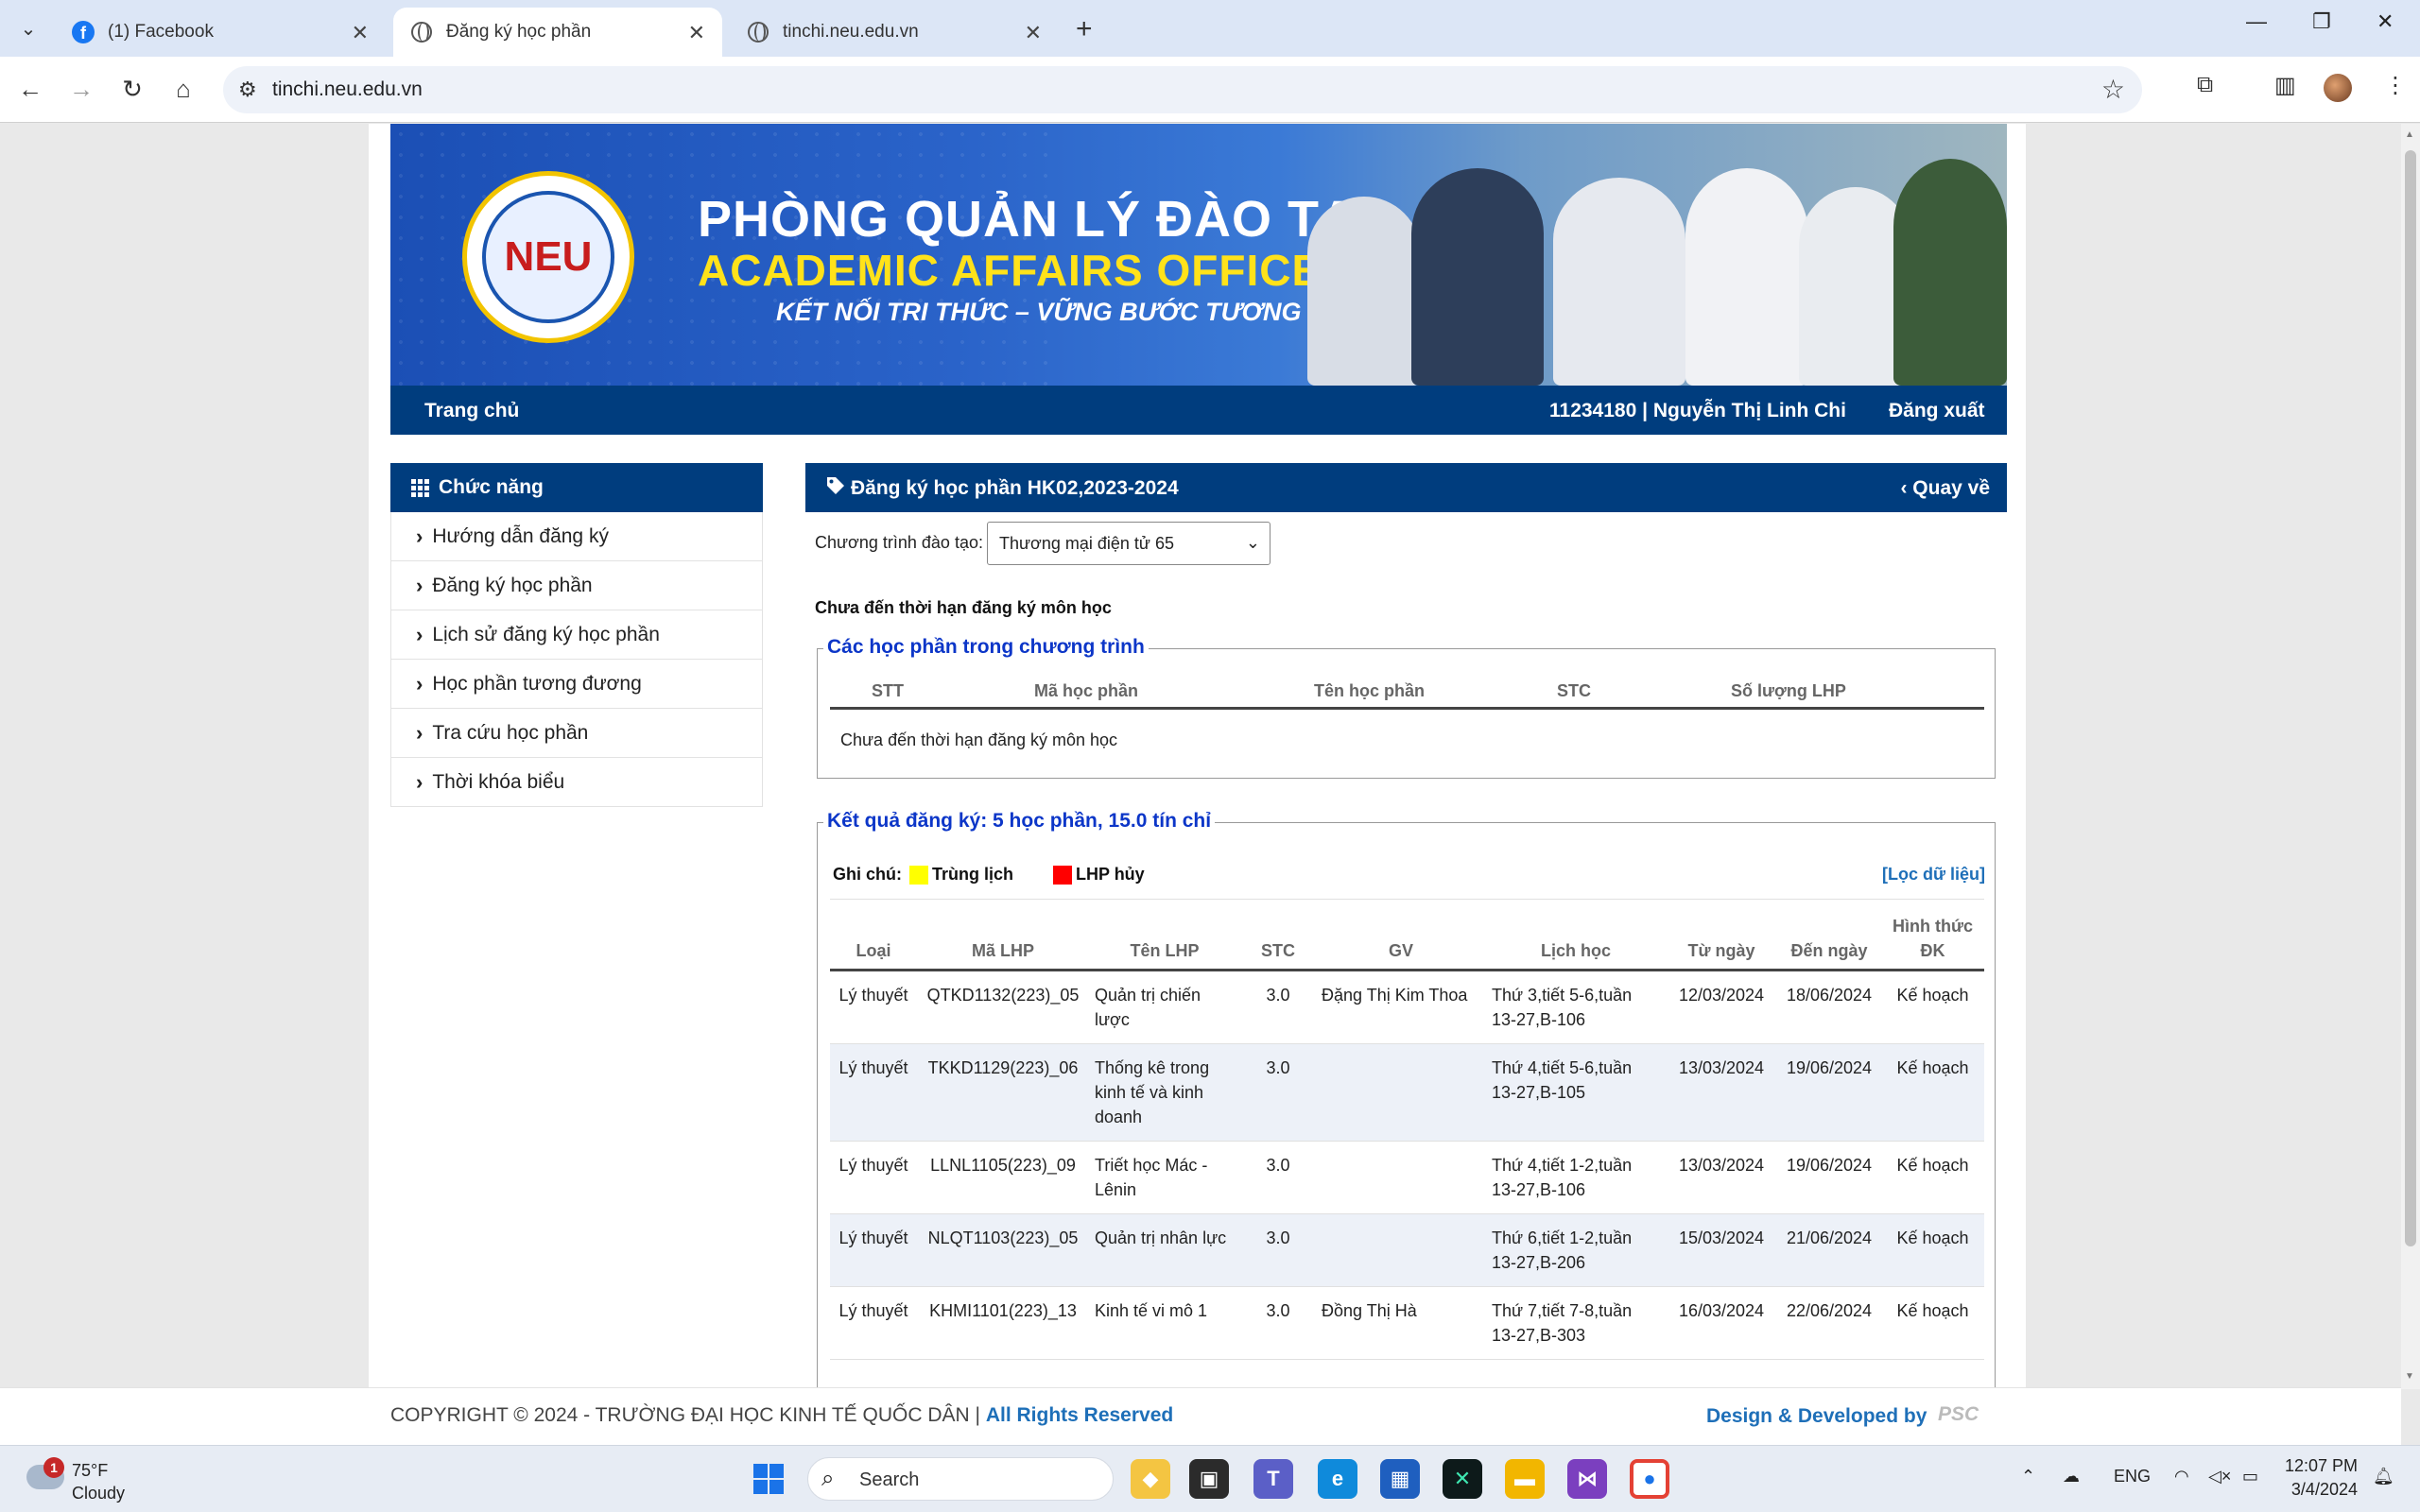  Describe the element at coordinates (81, 89) in the screenshot. I see `forward-arrow-icon: →` at that location.